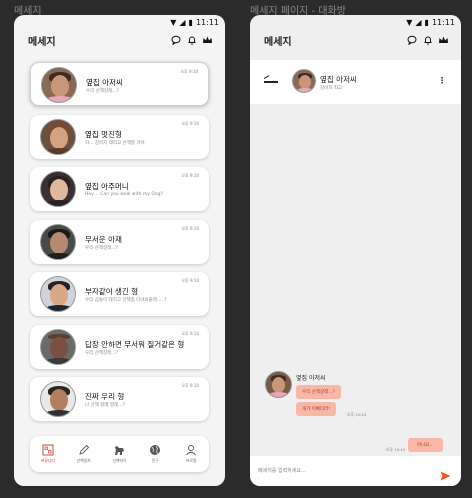 This screenshot has height=498, width=472. I want to click on nav-walk: 산책하기, so click(119, 454).